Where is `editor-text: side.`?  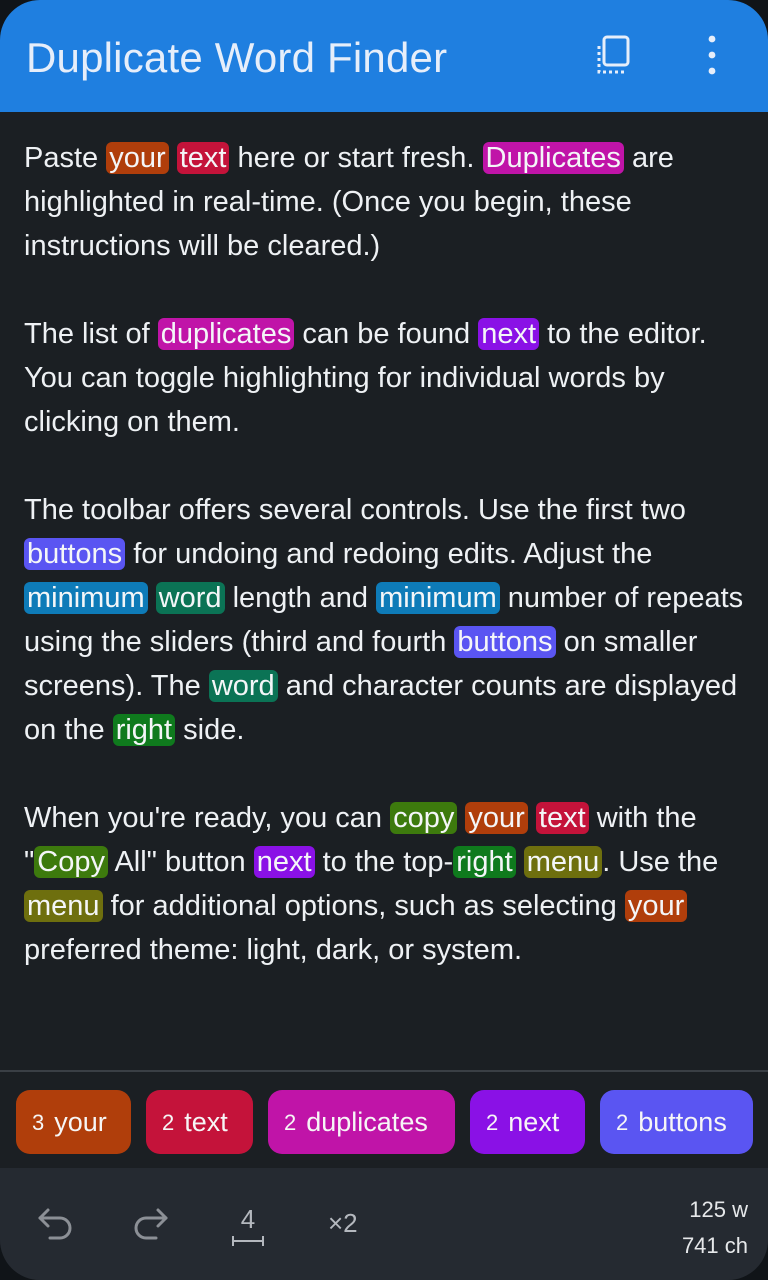 editor-text: side. is located at coordinates (210, 730).